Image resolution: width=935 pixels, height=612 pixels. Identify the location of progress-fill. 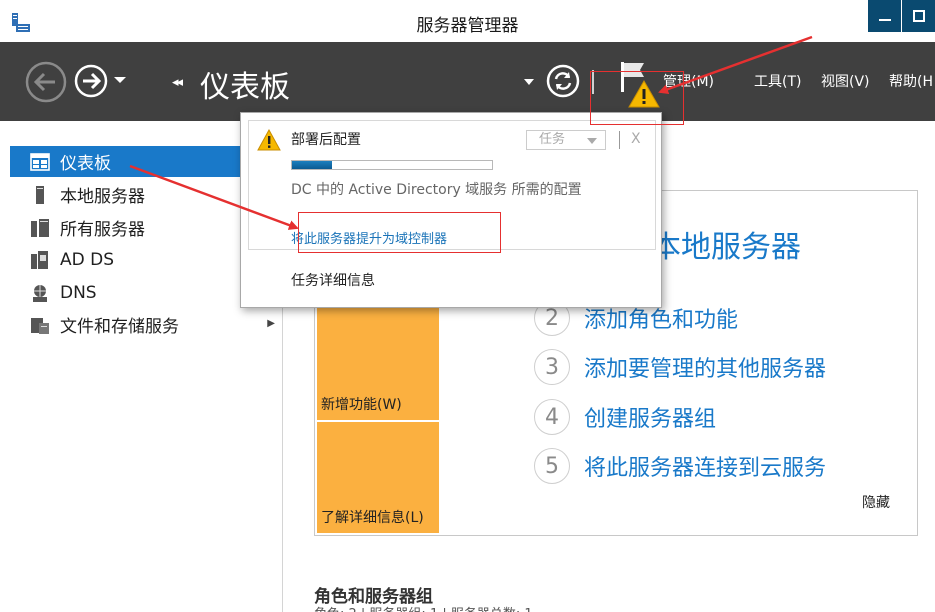
(312, 165).